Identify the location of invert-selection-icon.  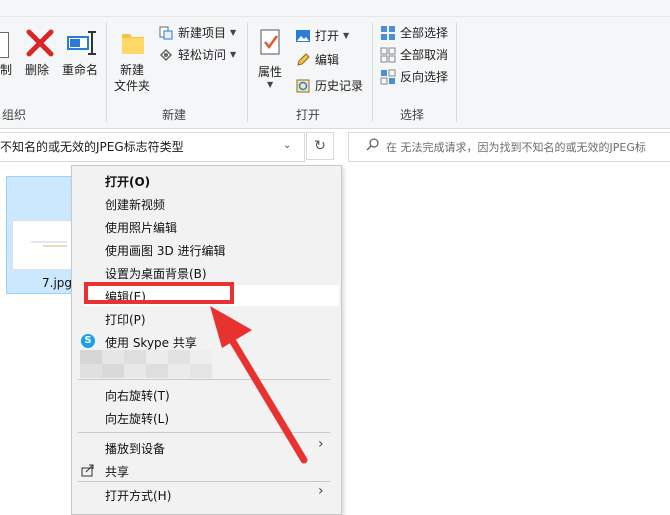
(388, 77).